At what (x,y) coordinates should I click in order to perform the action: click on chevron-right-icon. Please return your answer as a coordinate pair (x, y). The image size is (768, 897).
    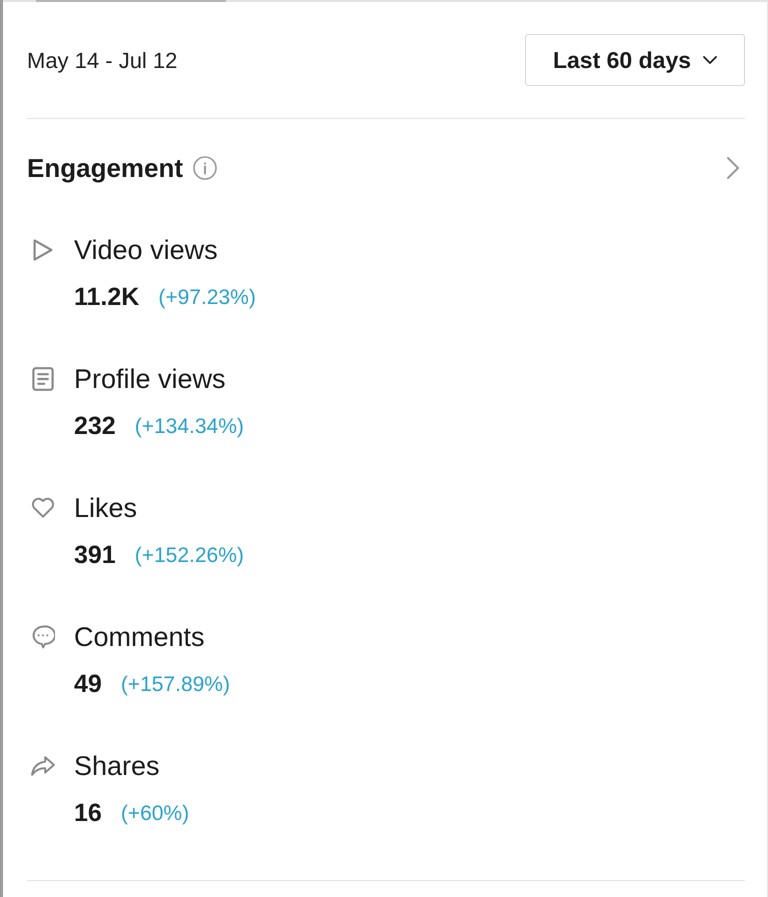
    Looking at the image, I should click on (733, 168).